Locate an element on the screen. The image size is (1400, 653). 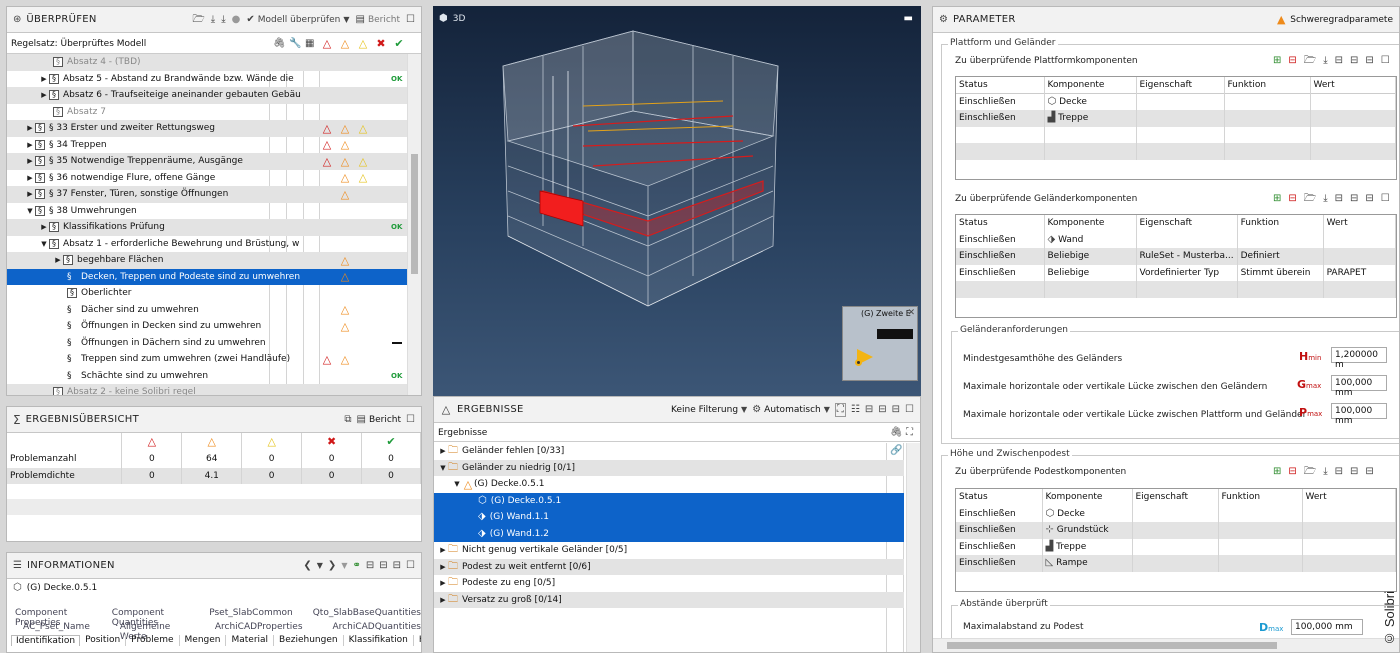
tree-row: ▶ § begehbare Flächen △ is located at coordinates (207, 260).